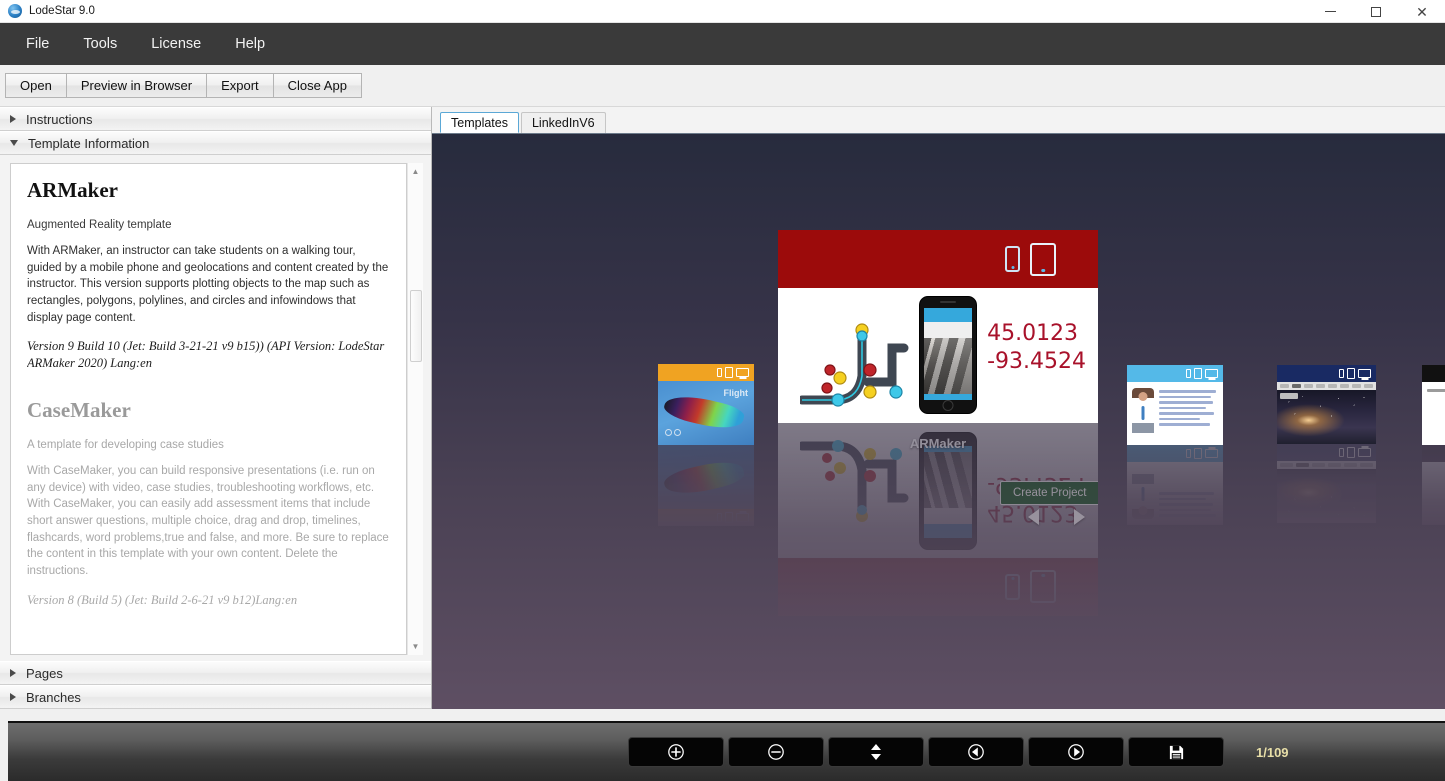 This screenshot has width=1445, height=781. I want to click on nav-previous-arrow-icon, so click(1033, 517).